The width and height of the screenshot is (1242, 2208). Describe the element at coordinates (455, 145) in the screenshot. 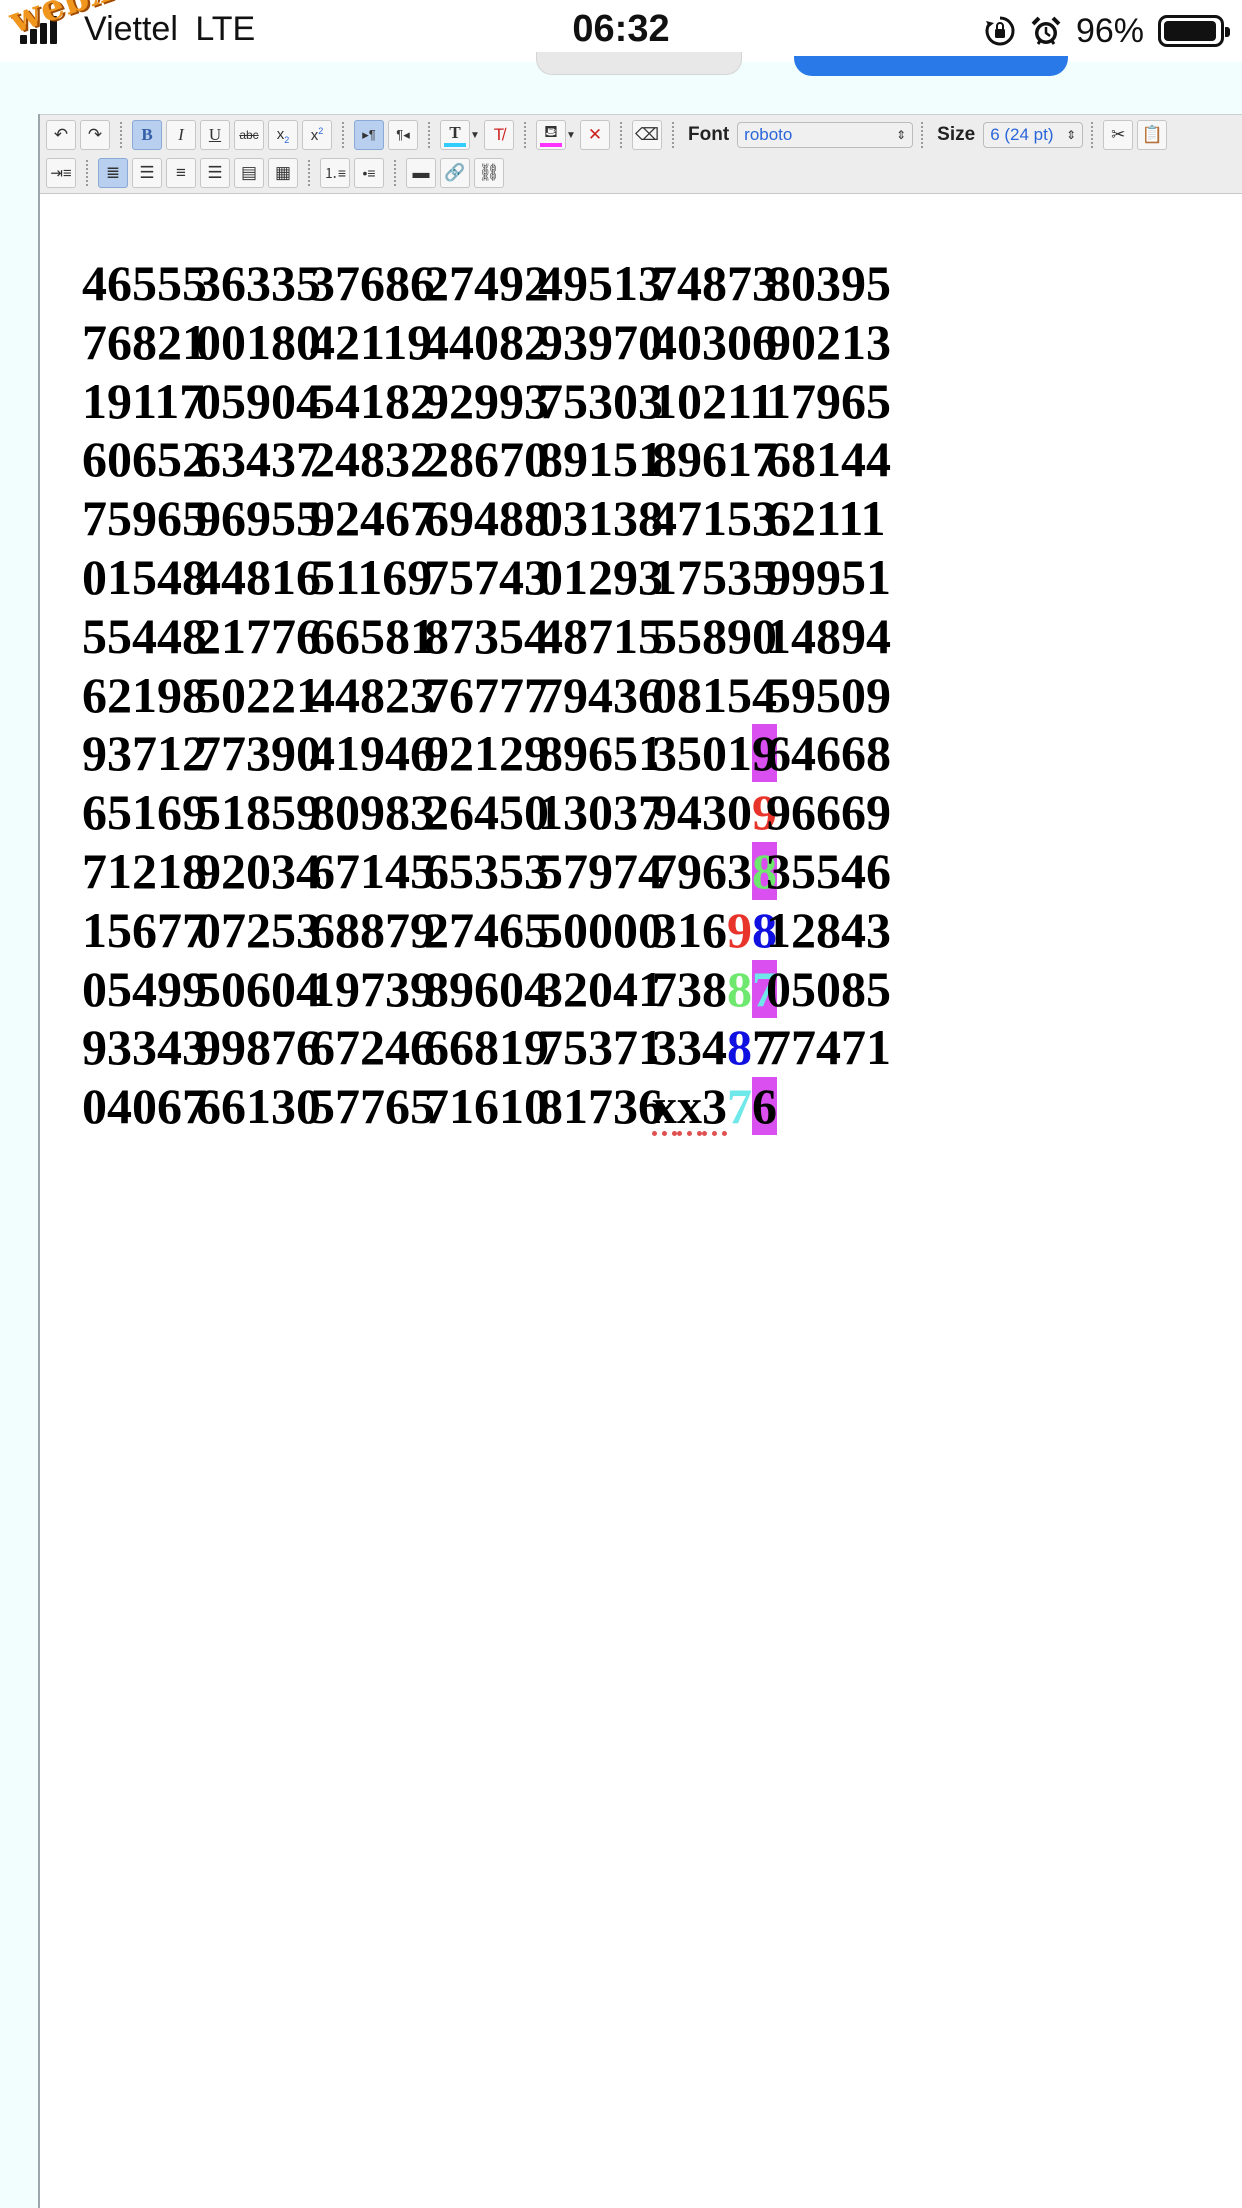

I see `text-color-swatch` at that location.